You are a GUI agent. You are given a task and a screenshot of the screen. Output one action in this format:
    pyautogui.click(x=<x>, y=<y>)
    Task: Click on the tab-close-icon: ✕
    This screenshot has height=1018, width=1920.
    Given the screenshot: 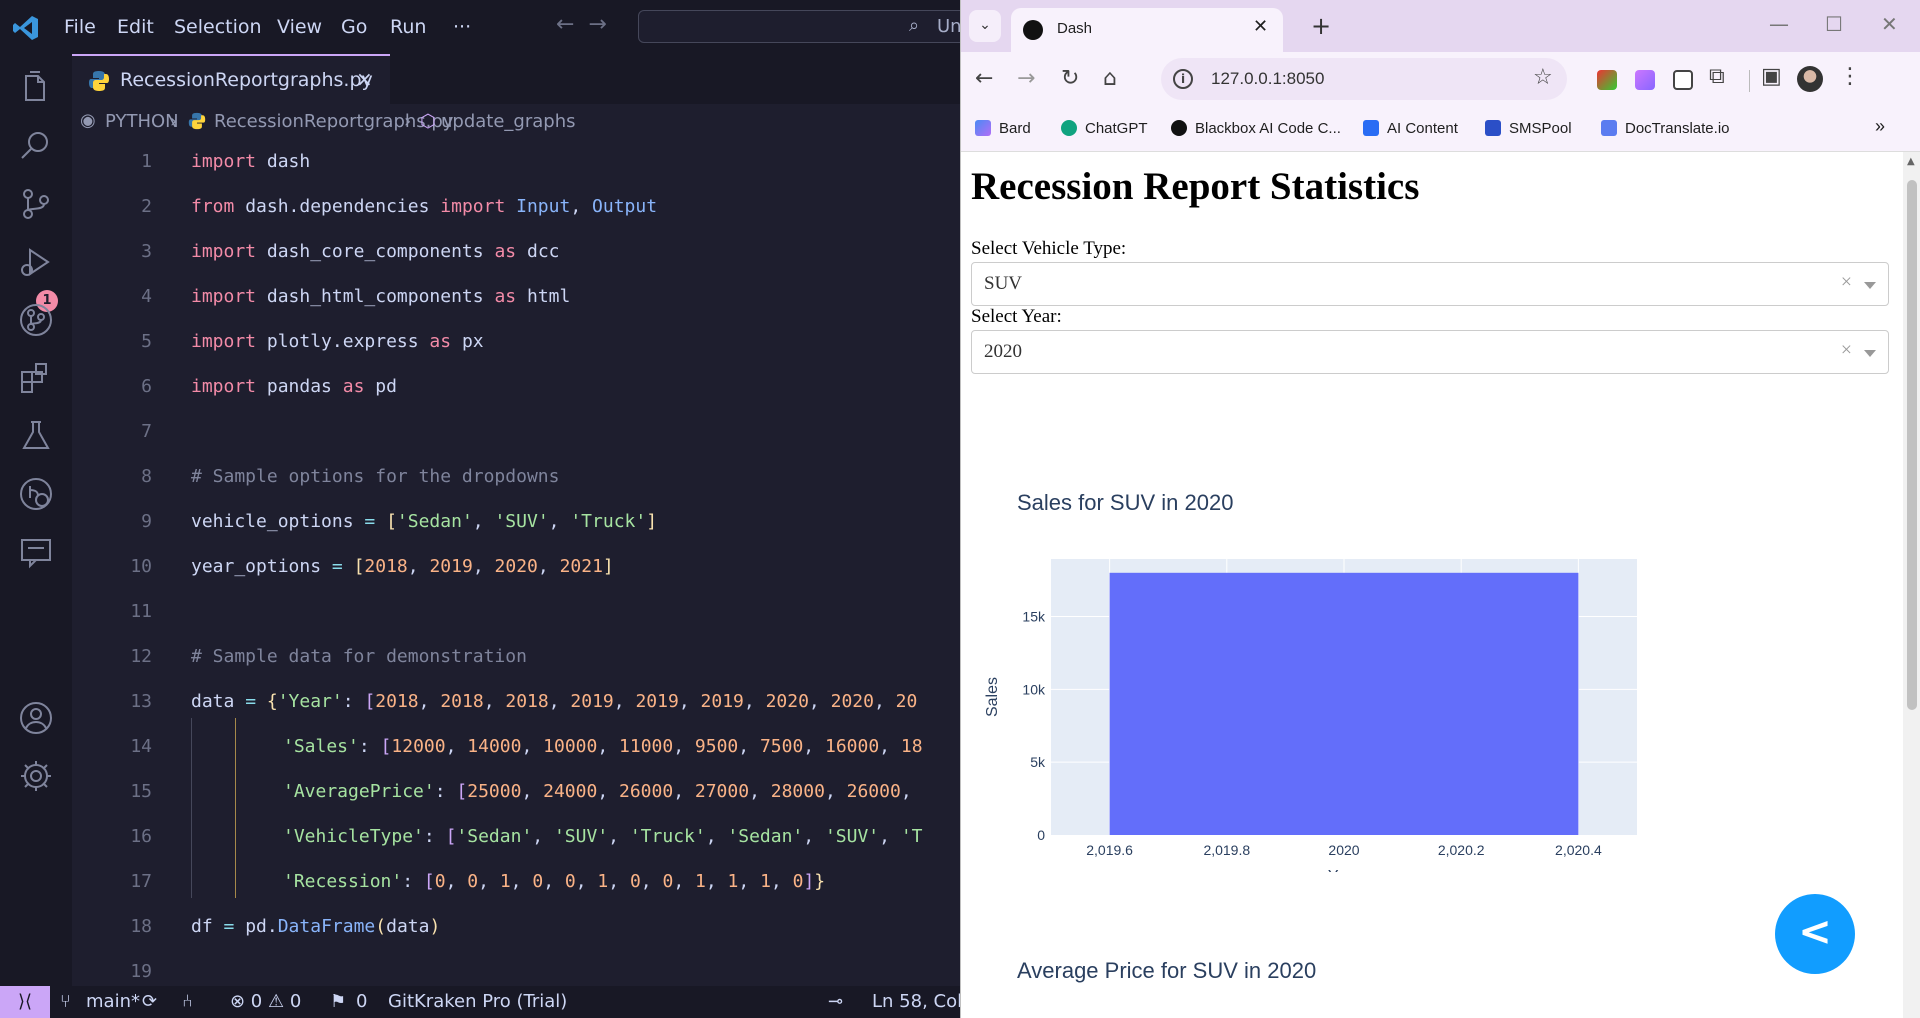 What is the action you would take?
    pyautogui.click(x=1260, y=26)
    